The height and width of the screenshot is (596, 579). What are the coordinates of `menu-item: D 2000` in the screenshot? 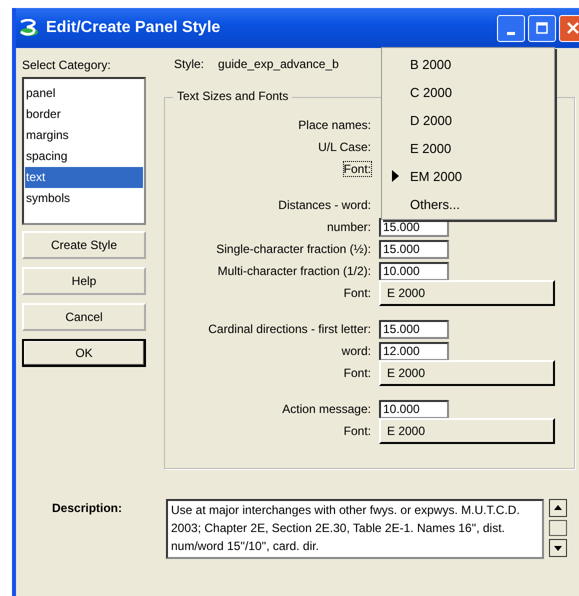 It's located at (468, 120).